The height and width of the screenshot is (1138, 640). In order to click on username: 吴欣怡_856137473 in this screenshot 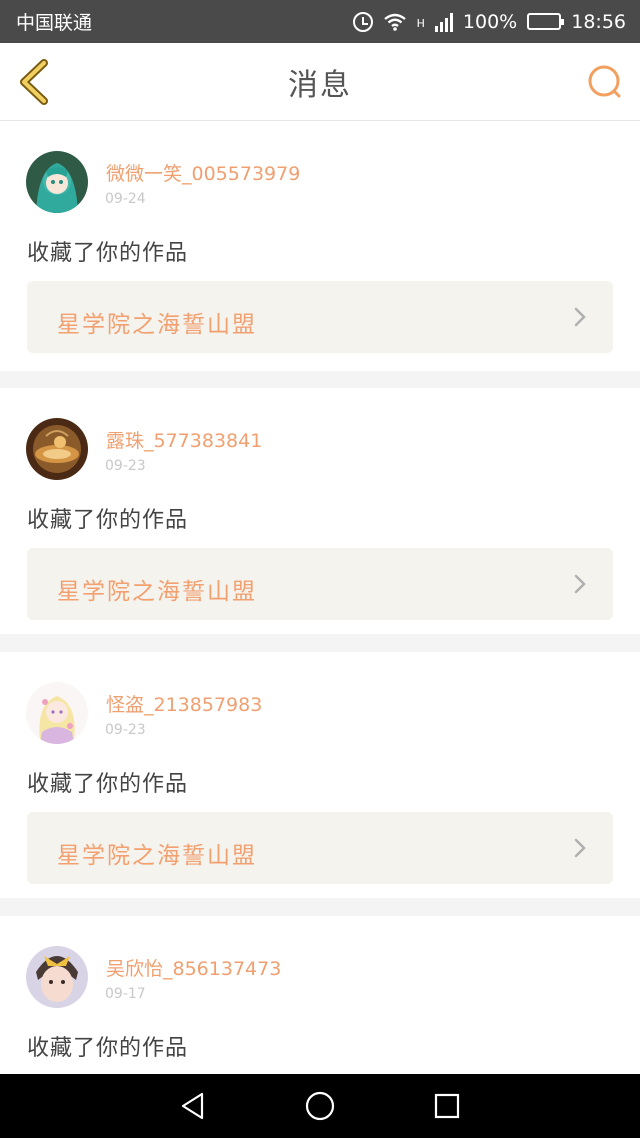, I will do `click(193, 967)`.